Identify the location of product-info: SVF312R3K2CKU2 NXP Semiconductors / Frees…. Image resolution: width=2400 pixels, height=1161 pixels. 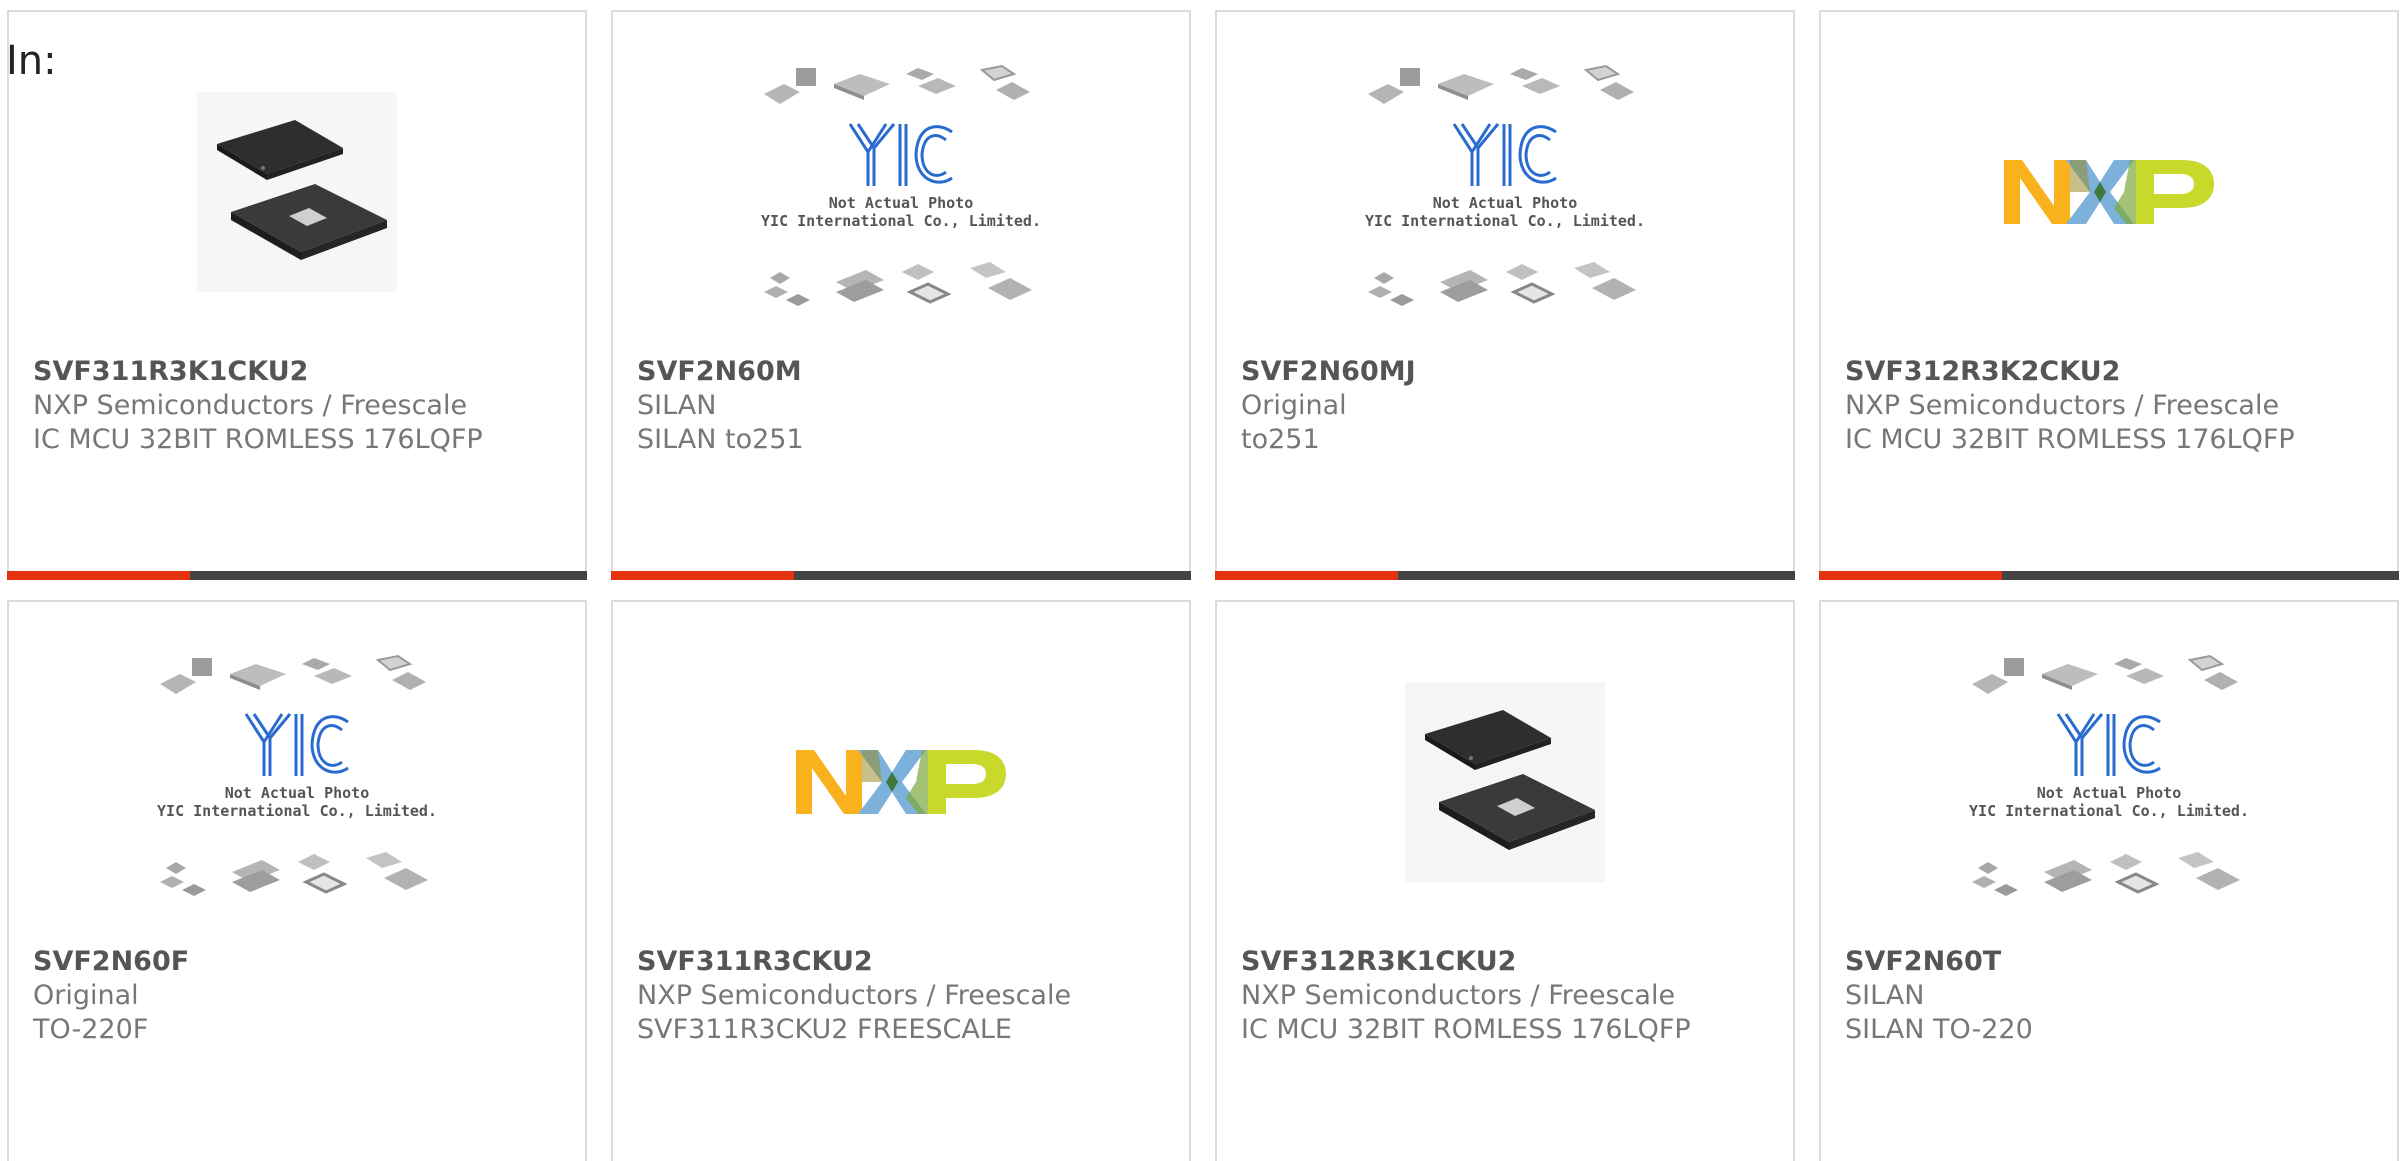
(2116, 406).